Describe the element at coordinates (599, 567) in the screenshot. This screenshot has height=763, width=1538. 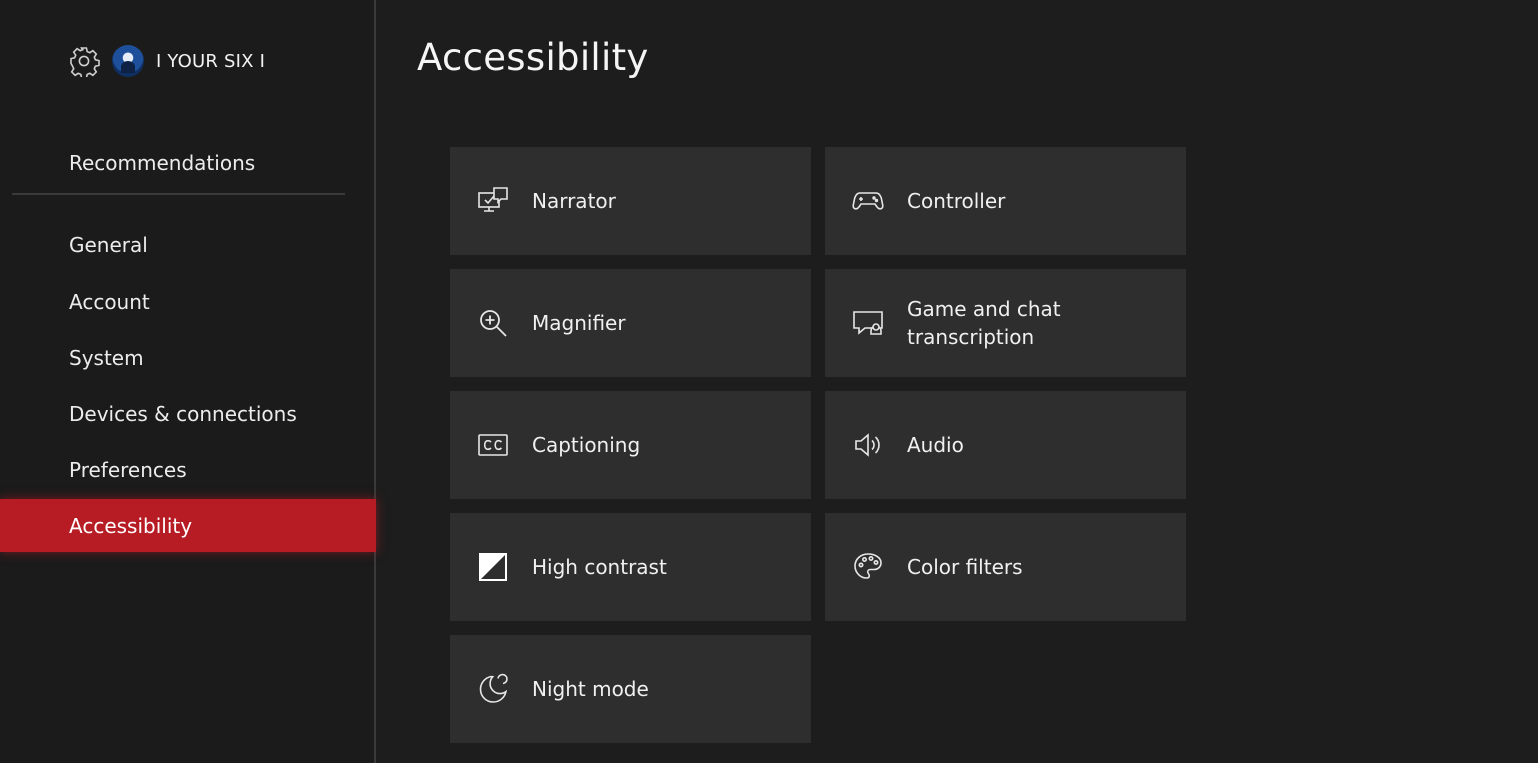
I see `tile-label: High contrast` at that location.